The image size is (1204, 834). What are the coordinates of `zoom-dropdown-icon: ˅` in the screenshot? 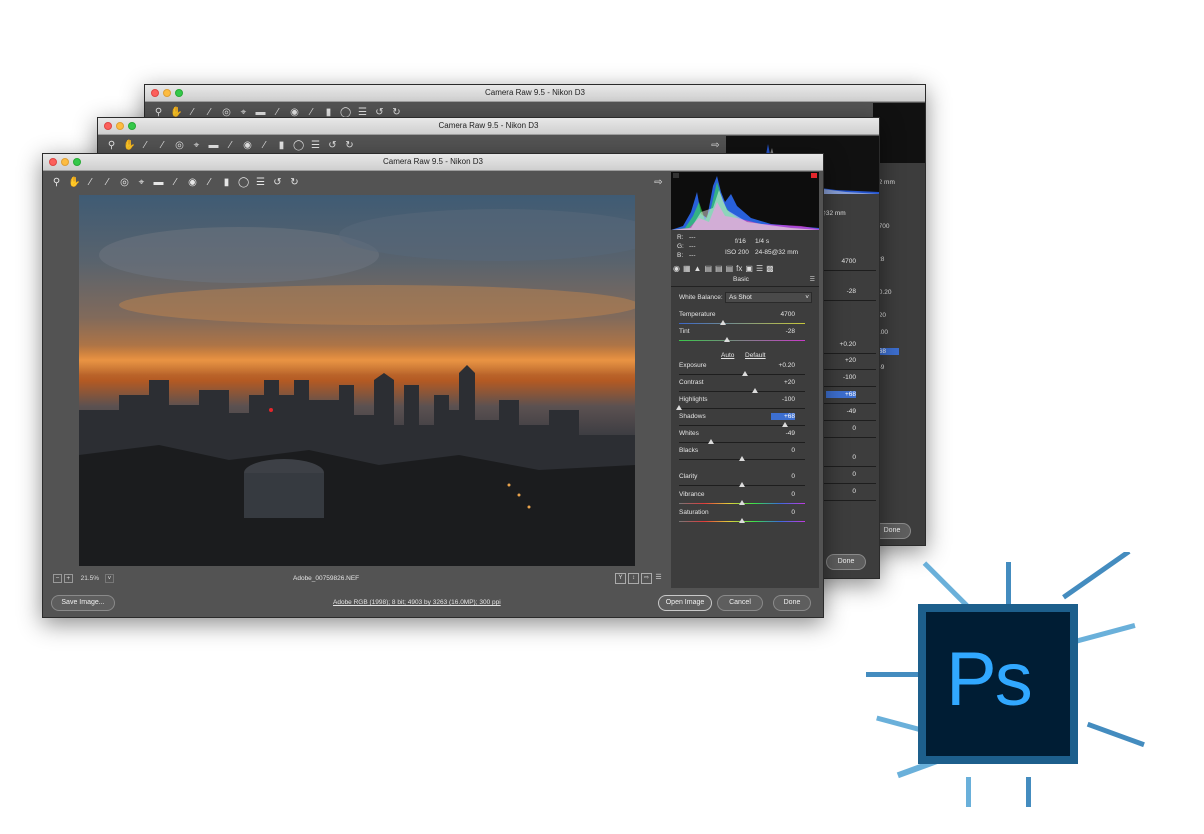 It's located at (109, 578).